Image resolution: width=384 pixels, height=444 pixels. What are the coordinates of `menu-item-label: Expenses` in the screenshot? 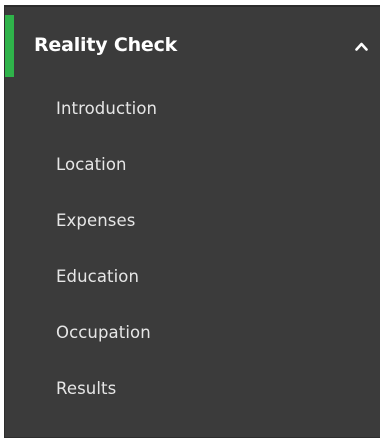 It's located at (96, 220).